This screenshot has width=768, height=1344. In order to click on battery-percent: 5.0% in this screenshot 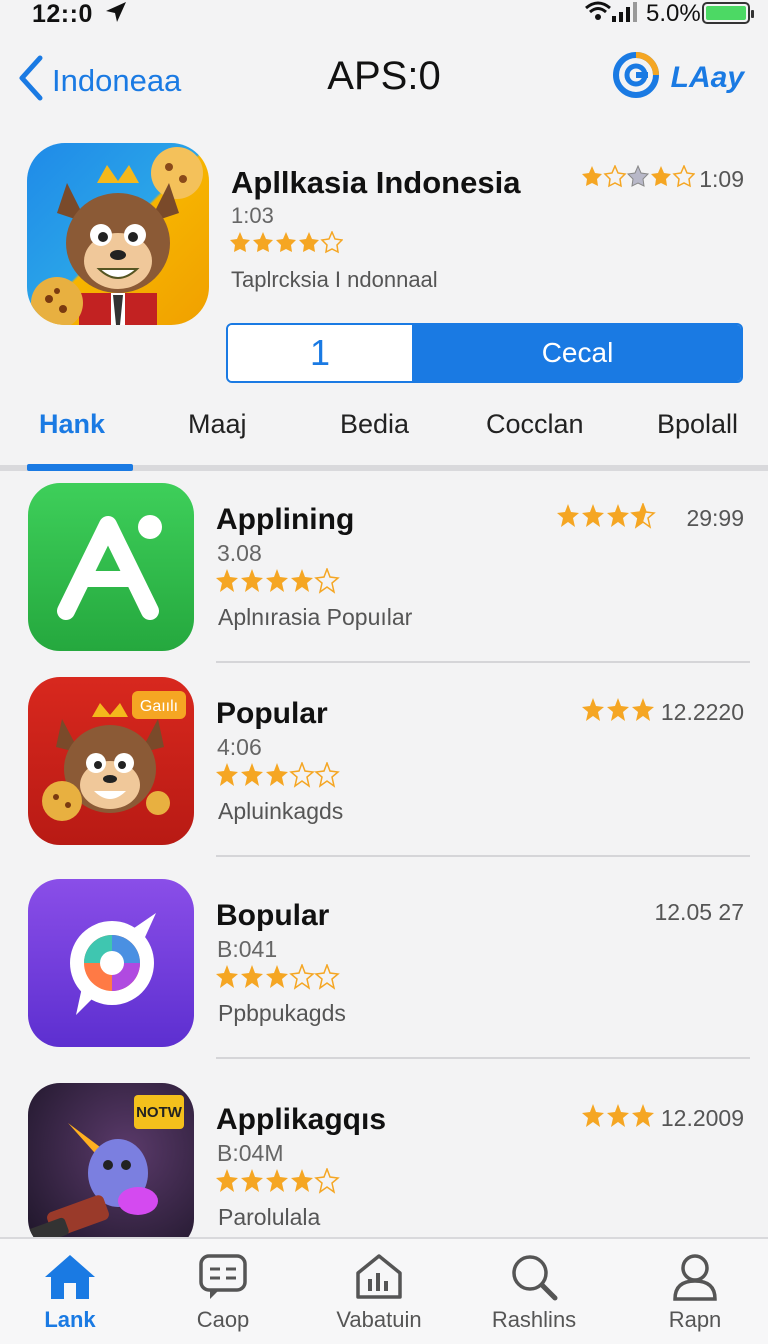, I will do `click(673, 13)`.